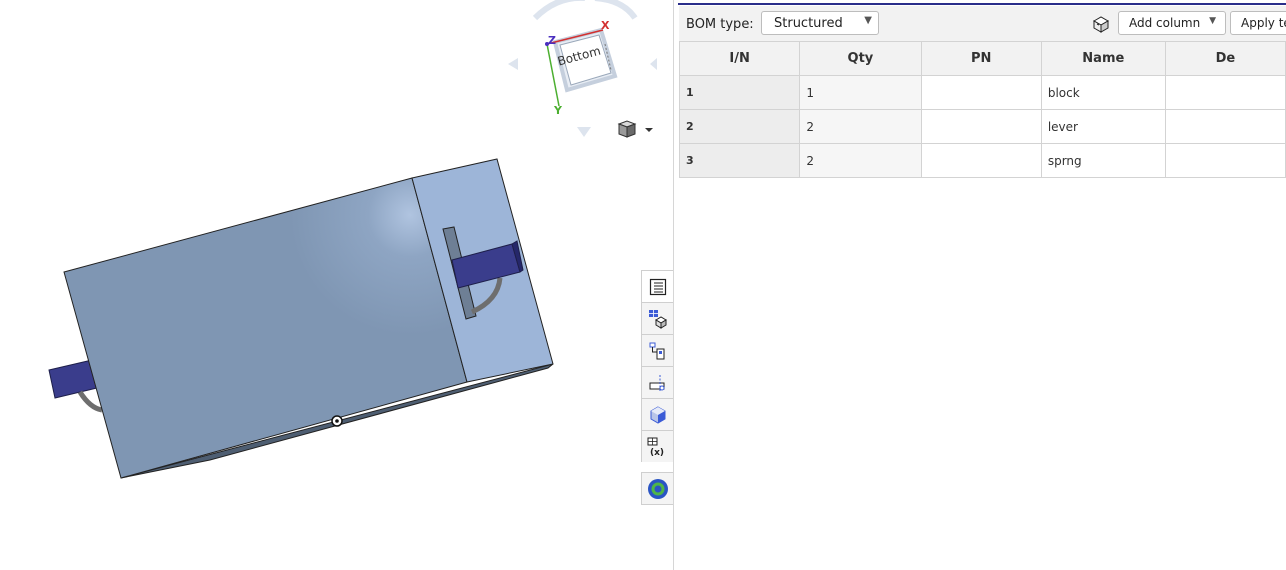  What do you see at coordinates (1263, 23) in the screenshot?
I see `apply-template-label: Apply te` at bounding box center [1263, 23].